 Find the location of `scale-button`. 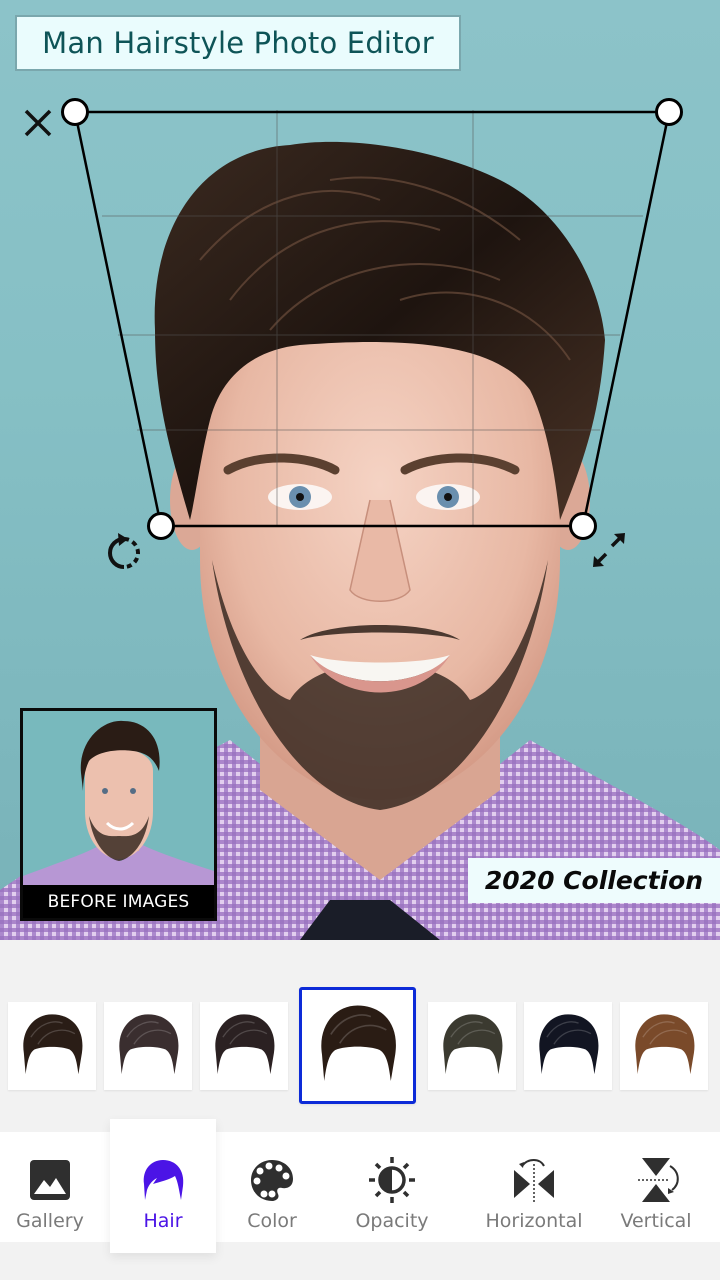

scale-button is located at coordinates (610, 550).